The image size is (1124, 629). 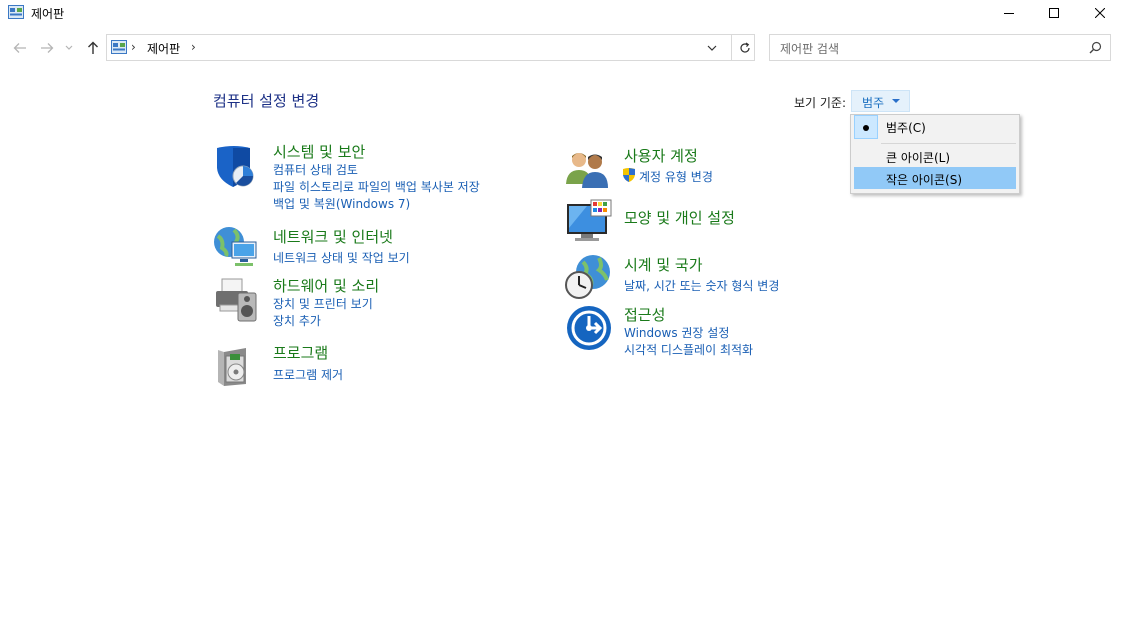 What do you see at coordinates (935, 178) in the screenshot?
I see `menu-item-small-icons: 작은 아이콘(S)` at bounding box center [935, 178].